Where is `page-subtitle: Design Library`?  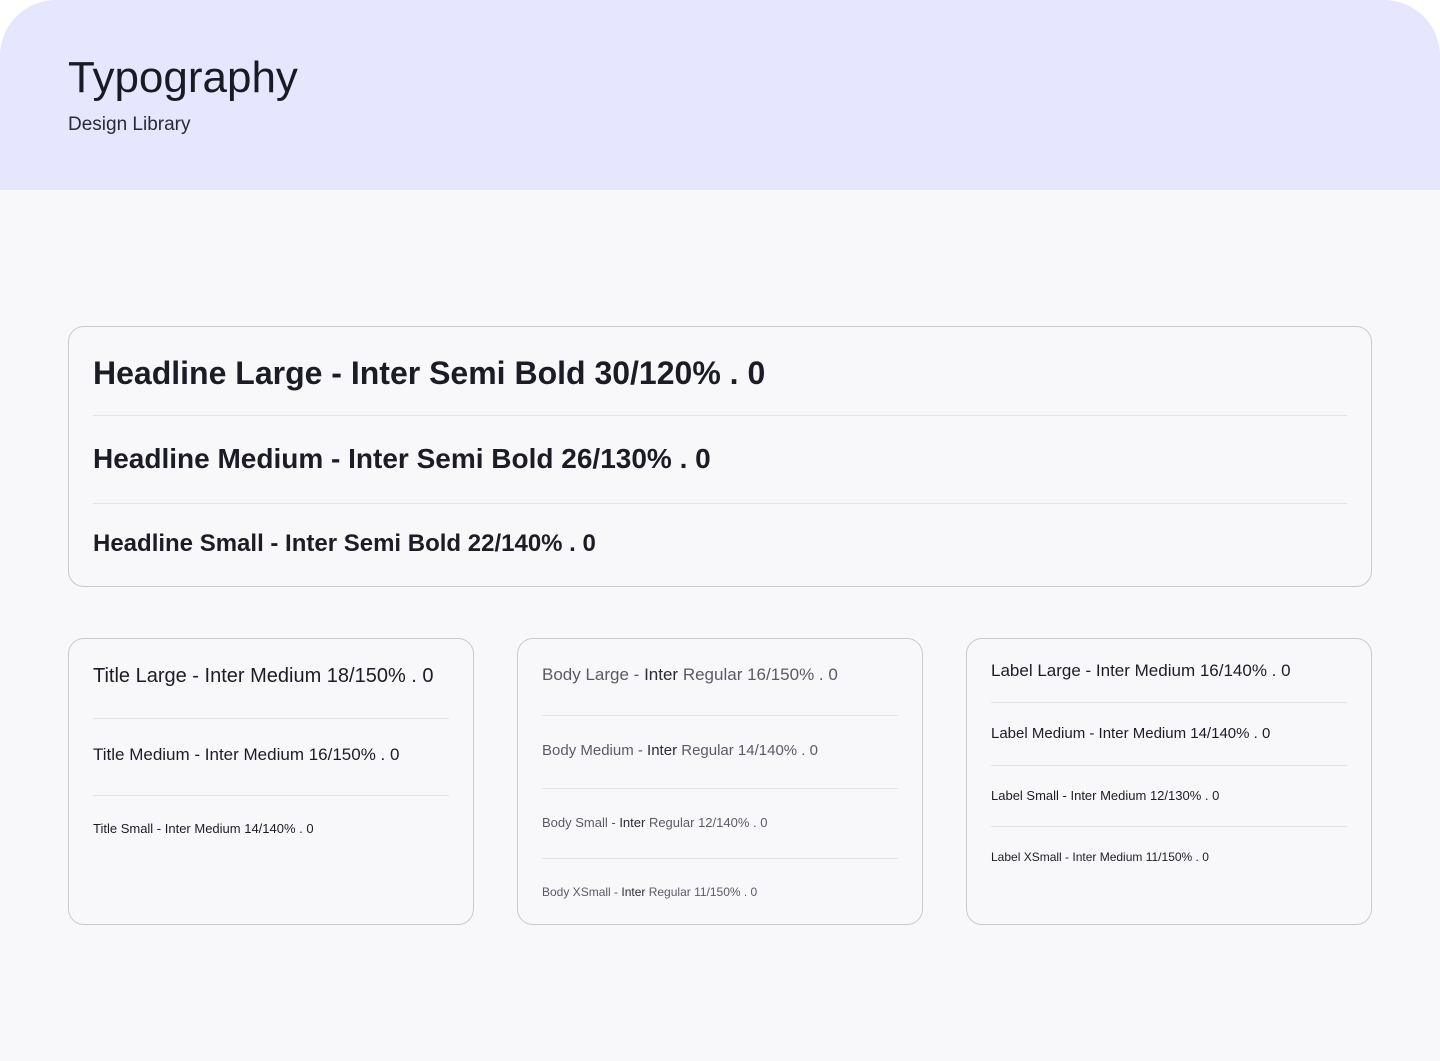 page-subtitle: Design Library is located at coordinates (129, 124).